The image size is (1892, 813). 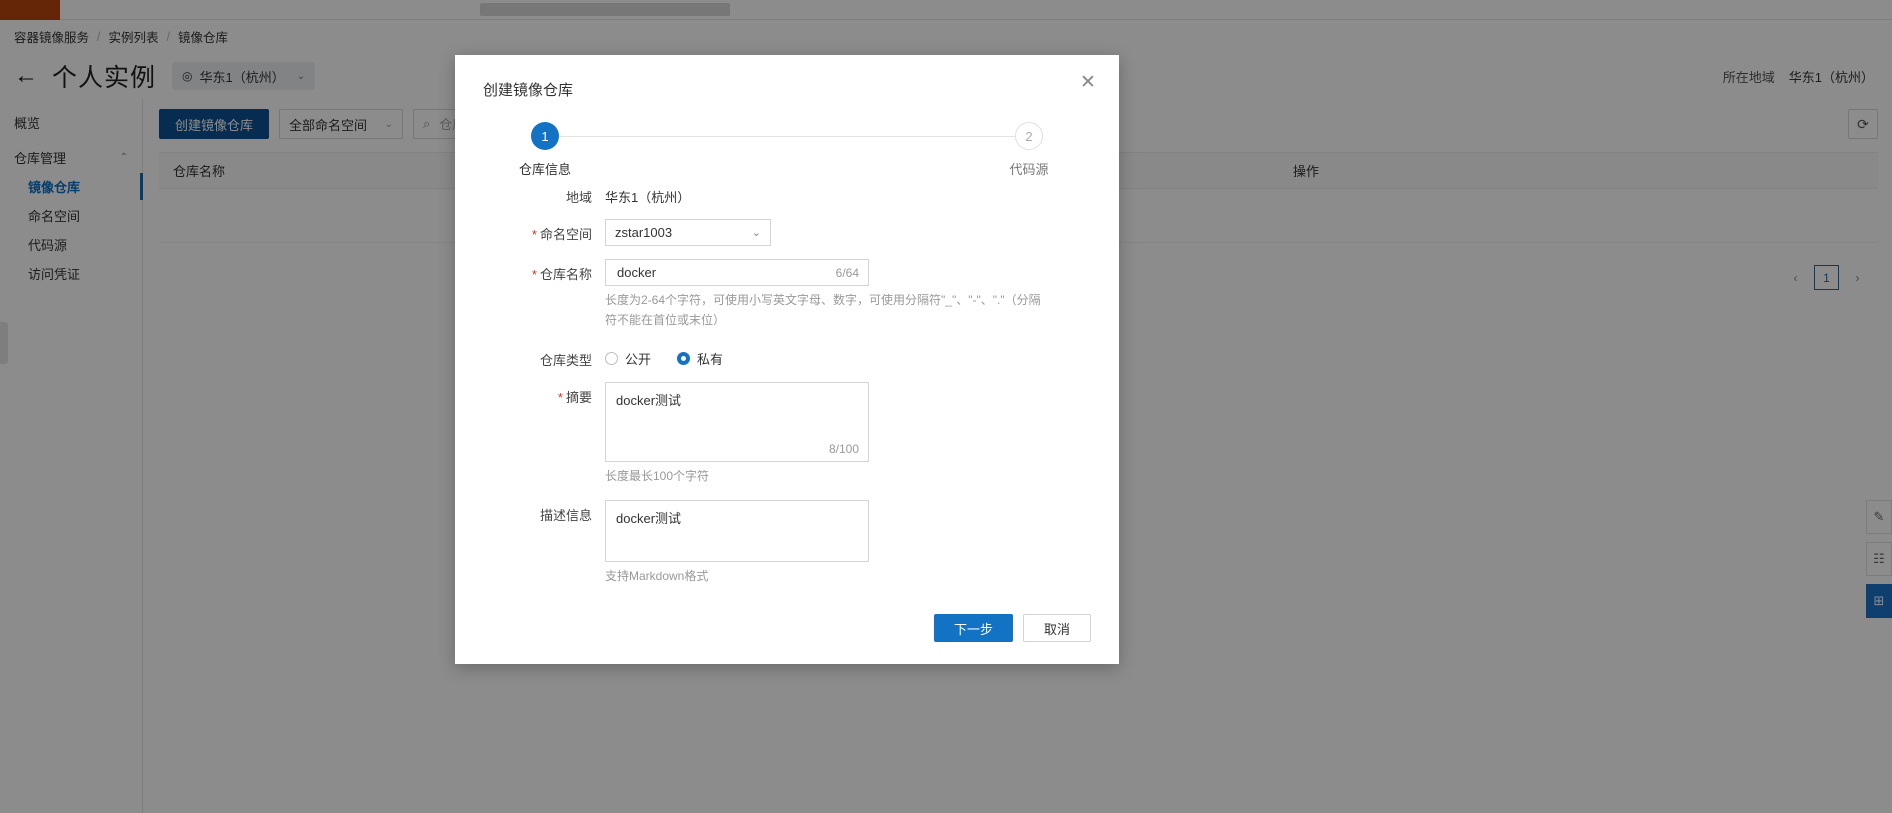 What do you see at coordinates (544, 434) in the screenshot?
I see `field-summary-label: * 摘要` at bounding box center [544, 434].